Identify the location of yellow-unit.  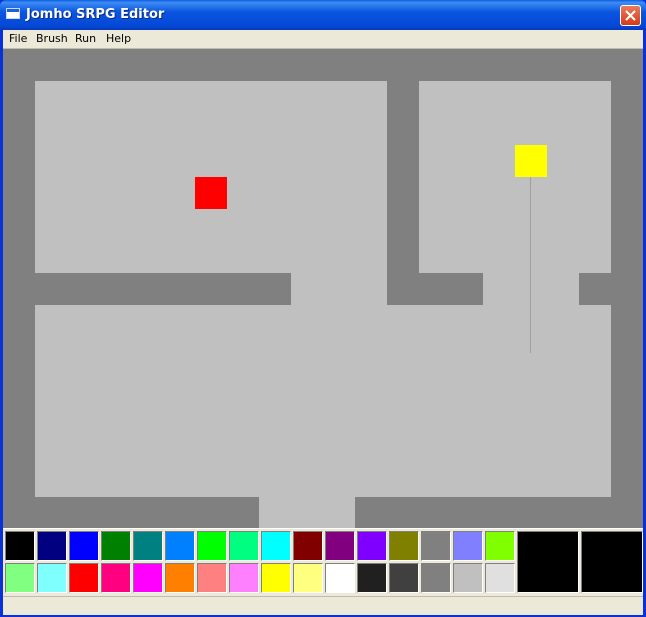
(531, 161).